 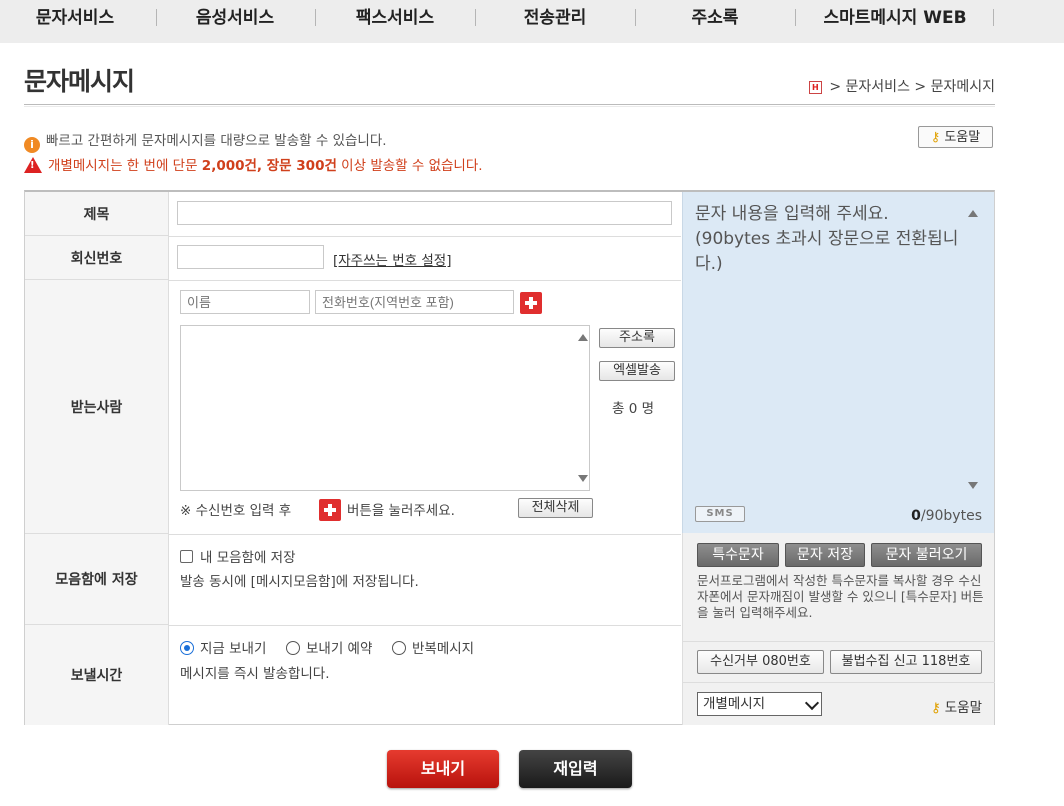 I want to click on schedule-send-label: 보내기 예약, so click(x=339, y=647).